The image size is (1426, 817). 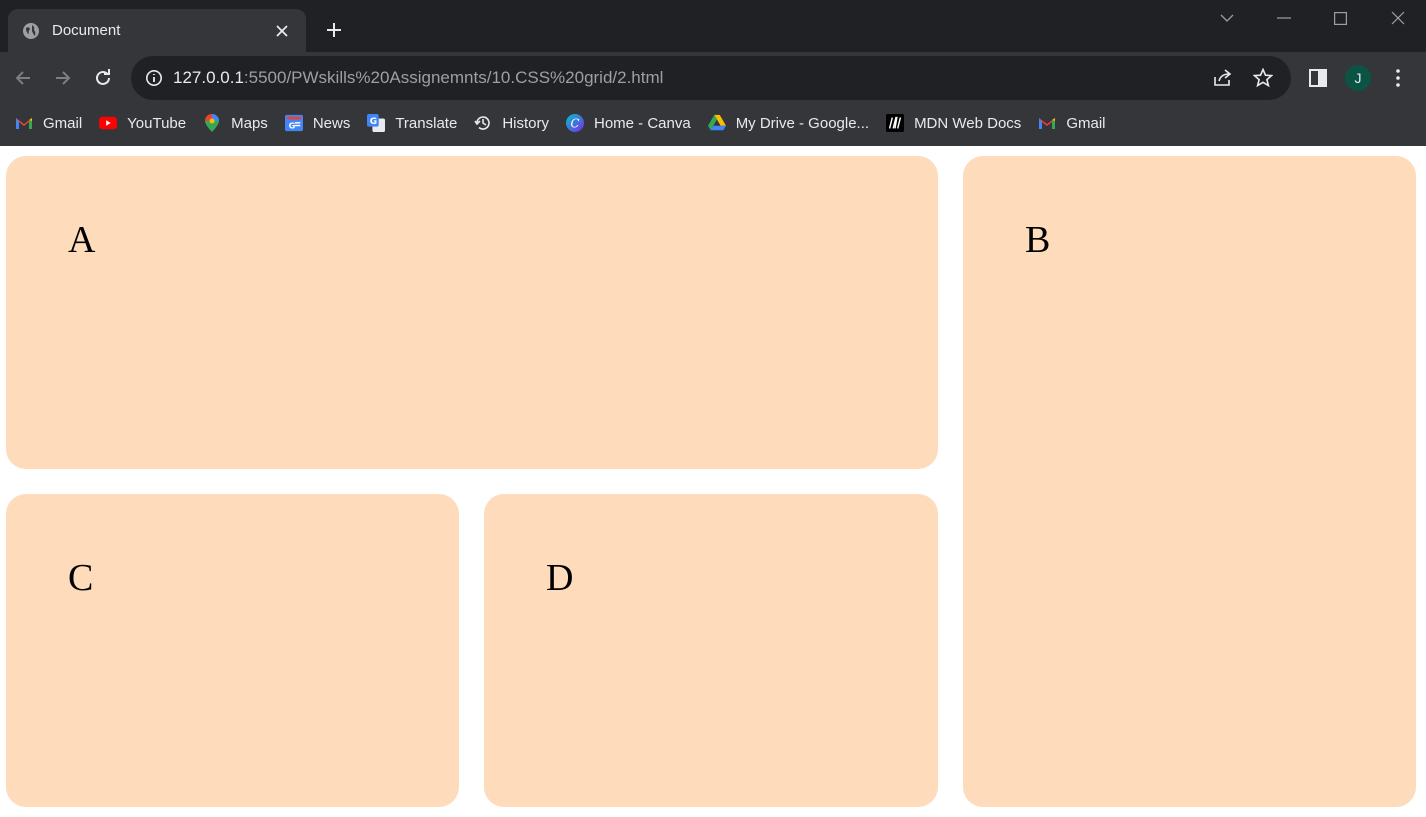 What do you see at coordinates (331, 123) in the screenshot?
I see `bookmark-label: News` at bounding box center [331, 123].